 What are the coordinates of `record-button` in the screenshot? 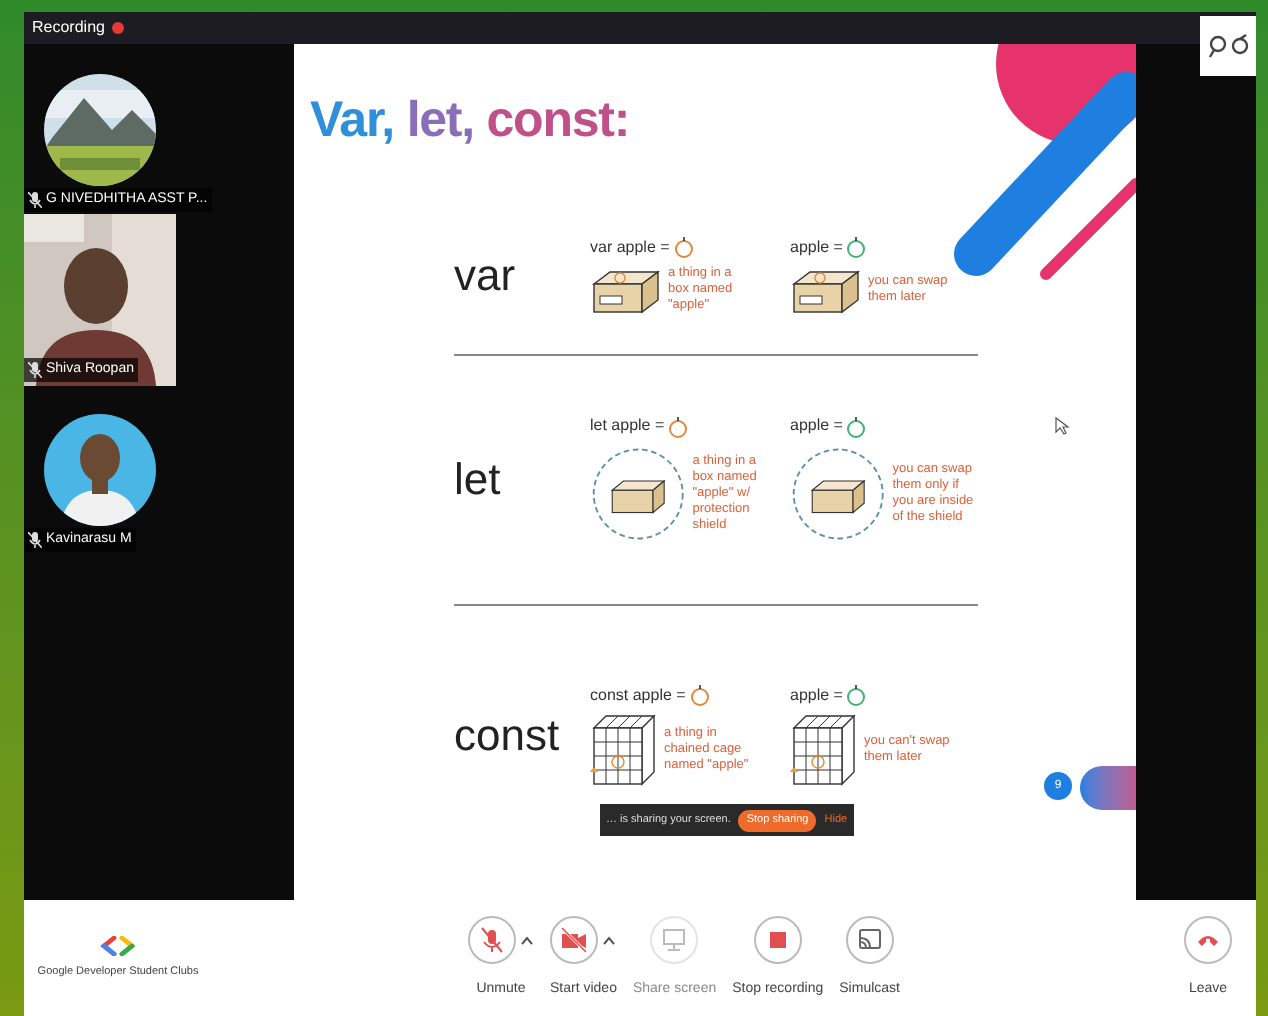 It's located at (777, 939).